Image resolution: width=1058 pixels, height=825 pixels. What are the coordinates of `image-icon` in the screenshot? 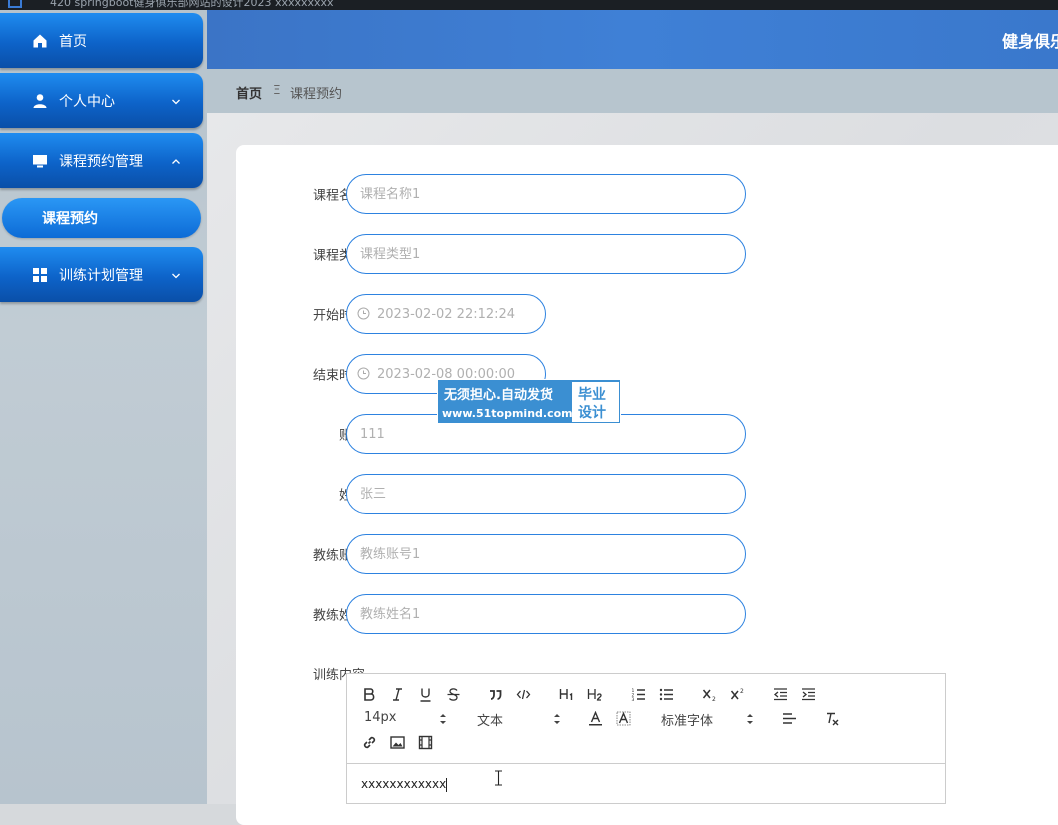 It's located at (397, 742).